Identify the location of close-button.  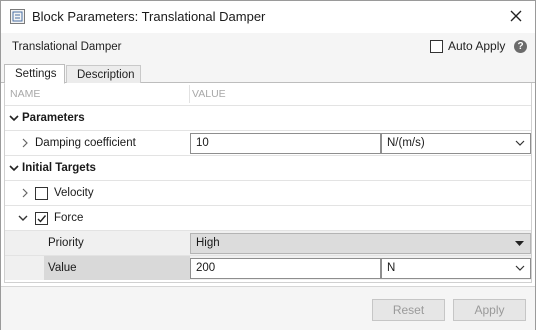
(516, 16).